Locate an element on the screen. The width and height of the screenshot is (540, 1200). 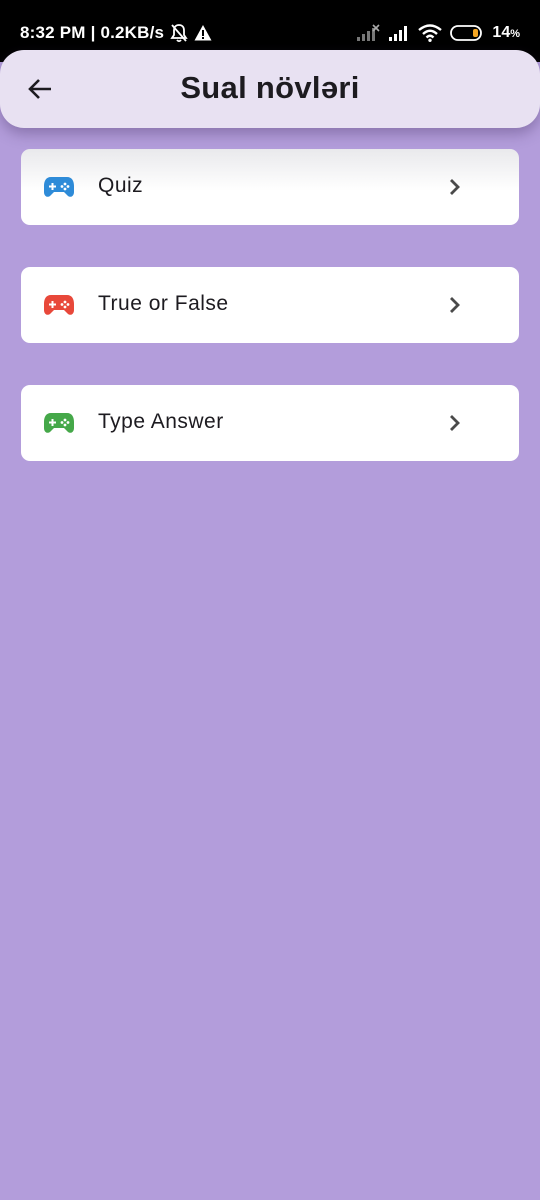
list-item-true-or-false: True or False is located at coordinates (270, 305).